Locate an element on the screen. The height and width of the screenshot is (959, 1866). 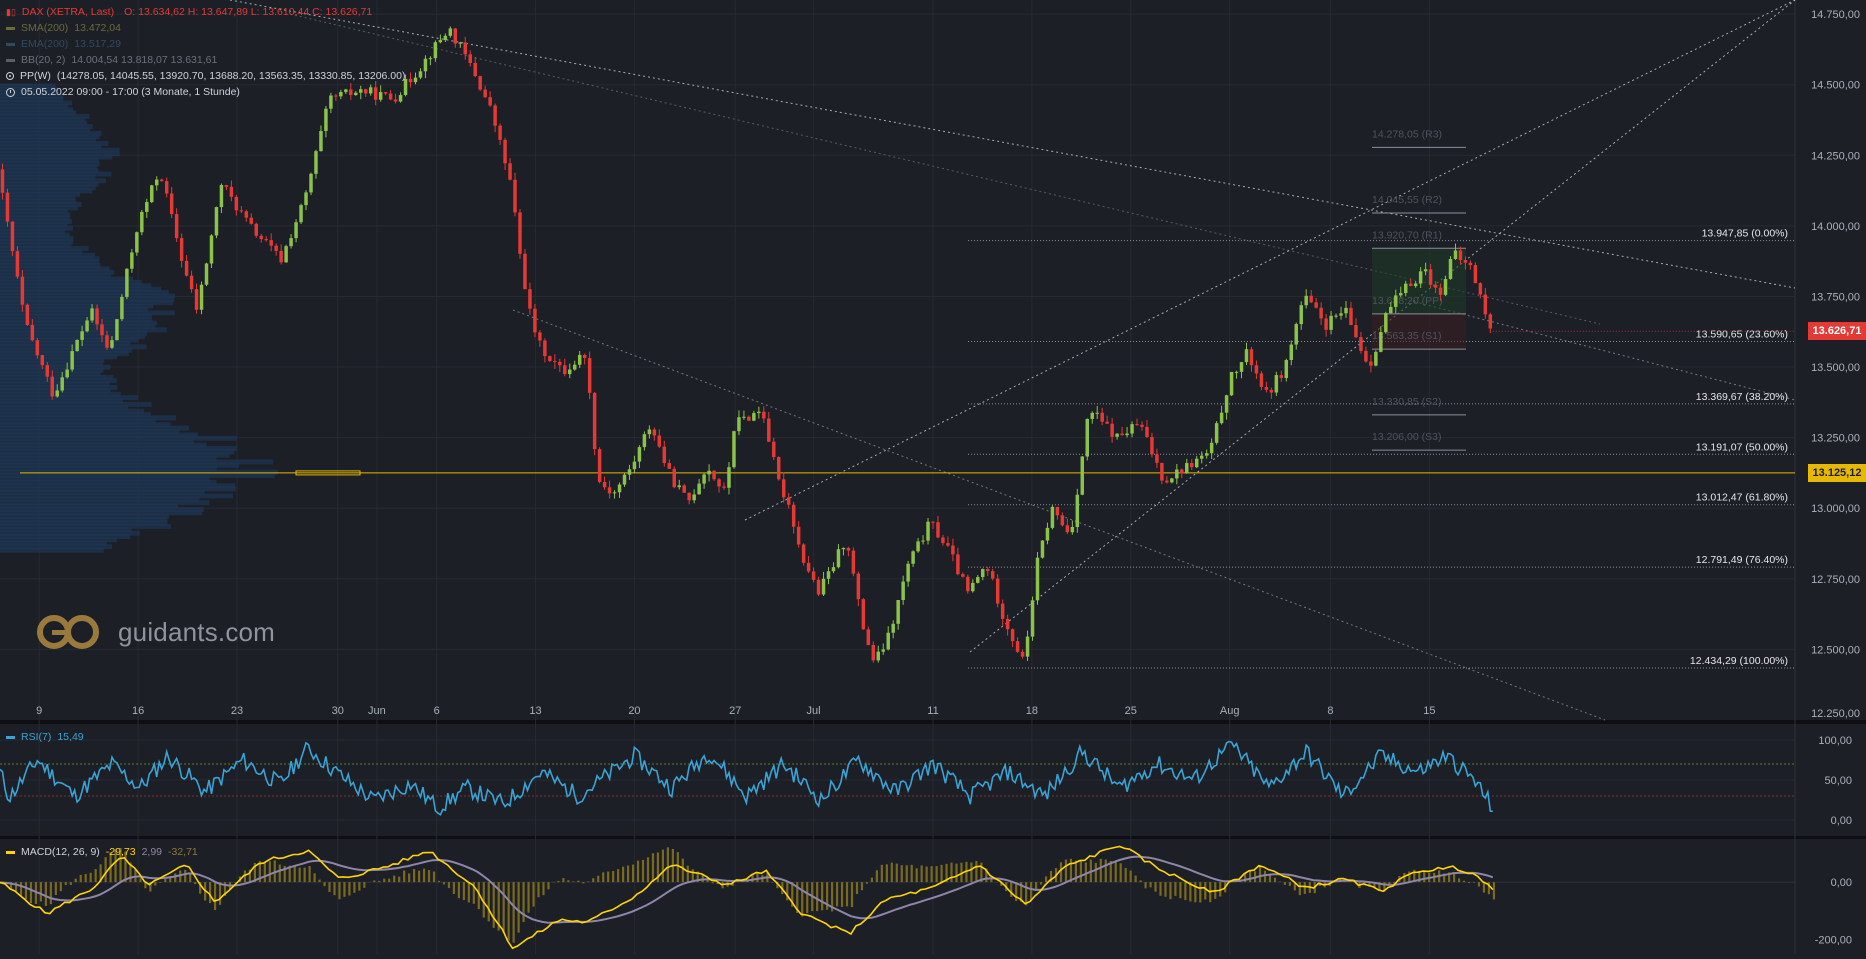
macd-legend: MACD(12, 26, 9) -29,73 2,99 -32,71 is located at coordinates (102, 852).